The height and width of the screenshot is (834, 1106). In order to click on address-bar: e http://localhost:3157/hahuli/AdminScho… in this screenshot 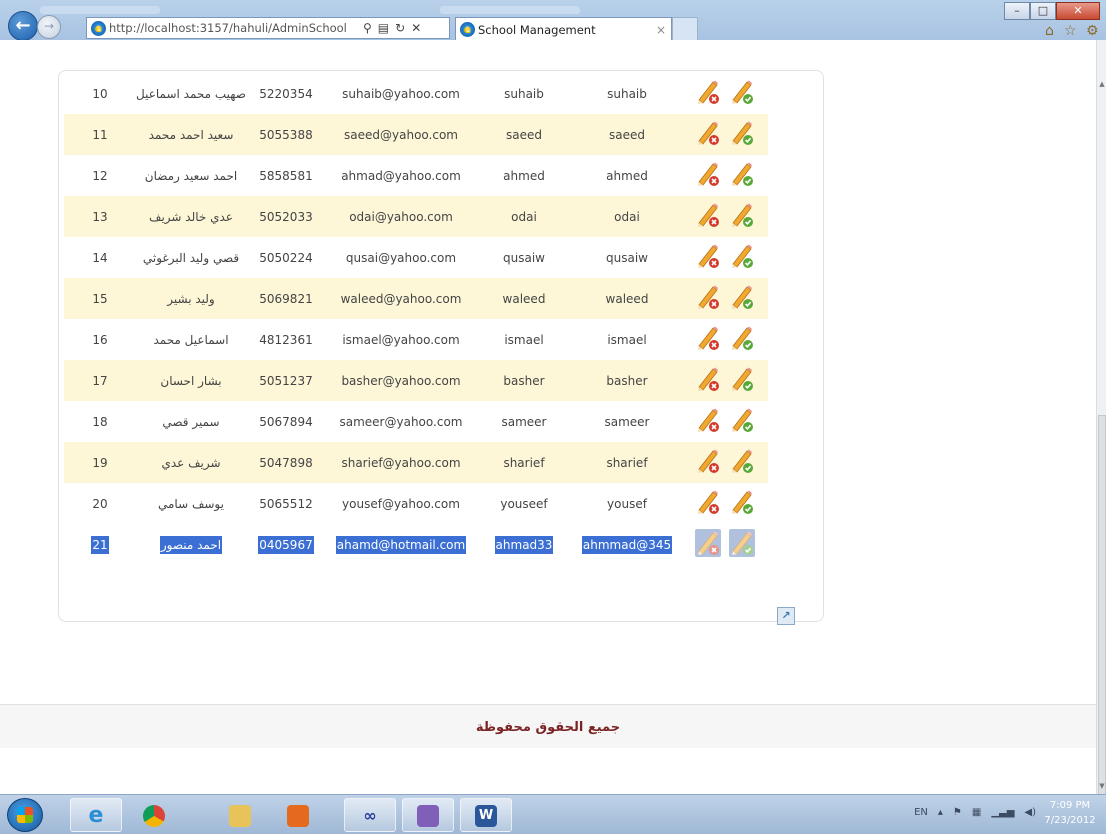, I will do `click(268, 28)`.